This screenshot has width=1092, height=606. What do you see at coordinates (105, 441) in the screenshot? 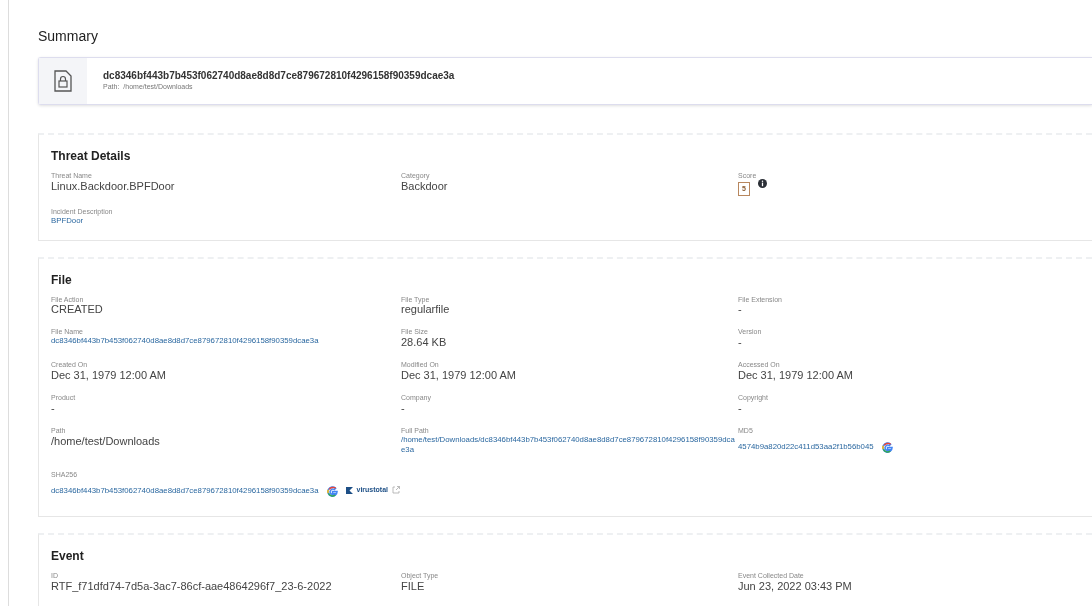
I see `field-value: /home/test/Downloads` at bounding box center [105, 441].